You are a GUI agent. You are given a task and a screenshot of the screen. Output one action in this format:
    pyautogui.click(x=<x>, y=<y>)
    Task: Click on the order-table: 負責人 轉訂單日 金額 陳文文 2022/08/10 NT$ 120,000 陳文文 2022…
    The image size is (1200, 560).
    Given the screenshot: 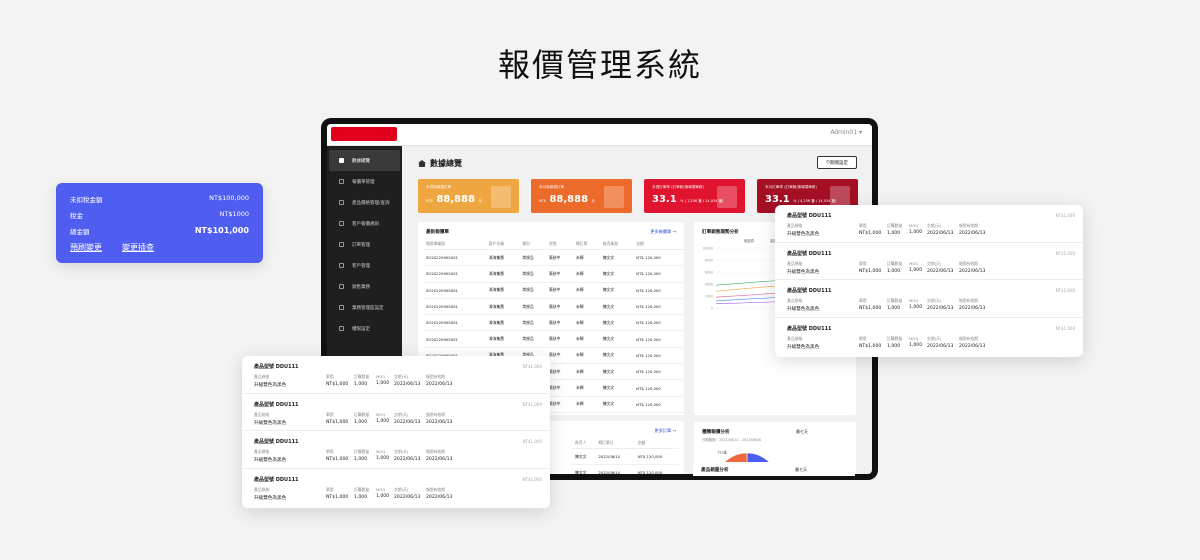 What is the action you would take?
    pyautogui.click(x=626, y=456)
    